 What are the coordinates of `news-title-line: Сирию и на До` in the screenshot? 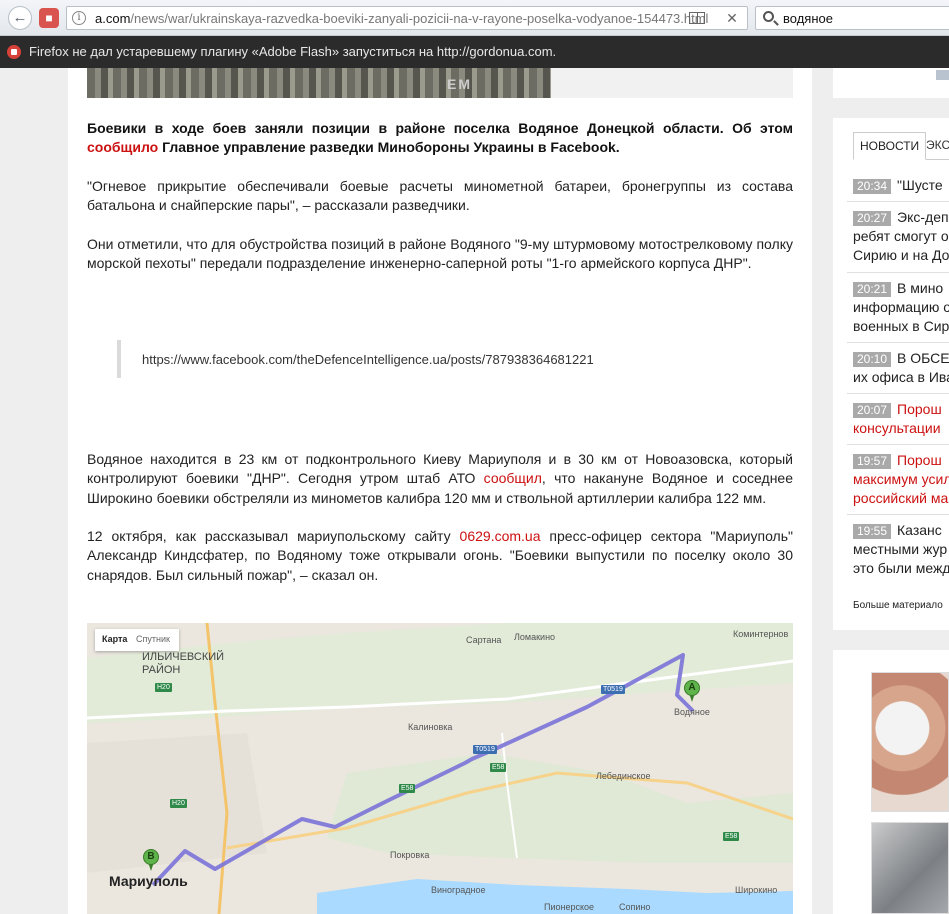 It's located at (901, 255).